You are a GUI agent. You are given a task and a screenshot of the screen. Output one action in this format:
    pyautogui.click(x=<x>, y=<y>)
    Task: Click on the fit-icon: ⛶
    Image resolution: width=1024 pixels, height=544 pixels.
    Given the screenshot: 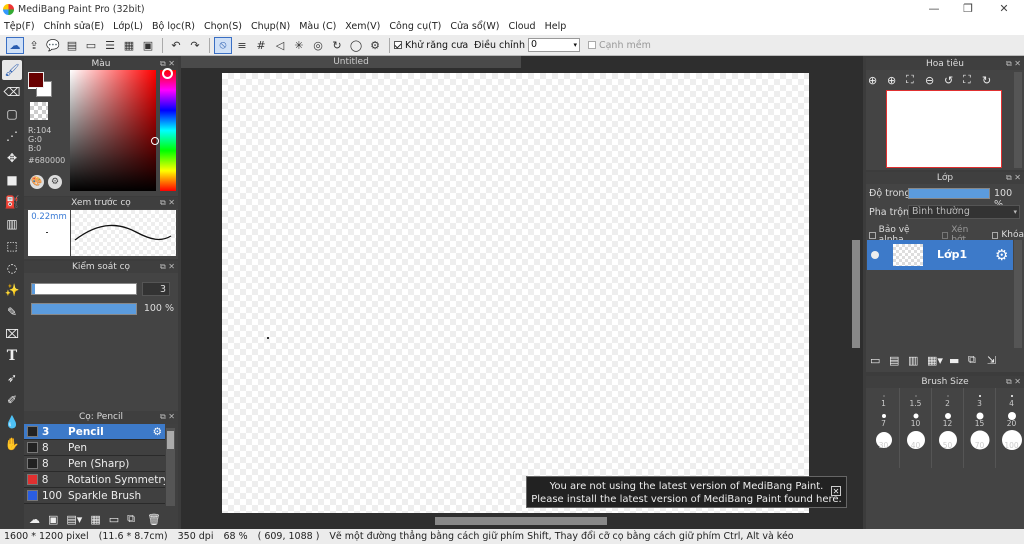 What is the action you would take?
    pyautogui.click(x=915, y=80)
    